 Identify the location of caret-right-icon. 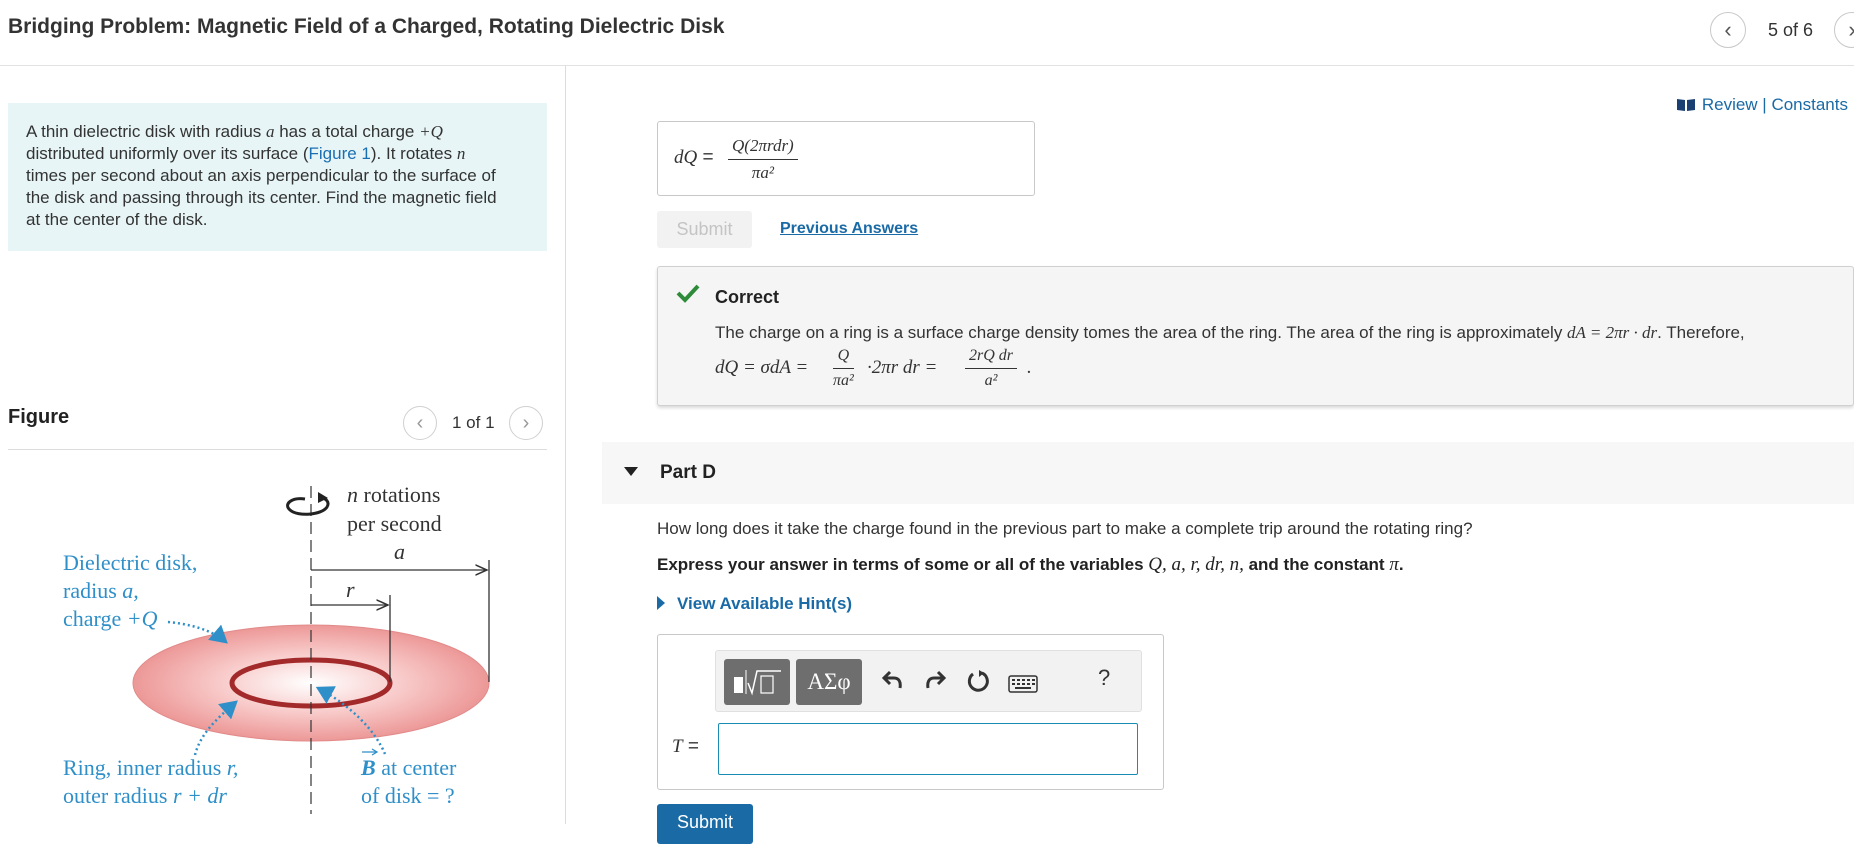
(661, 603).